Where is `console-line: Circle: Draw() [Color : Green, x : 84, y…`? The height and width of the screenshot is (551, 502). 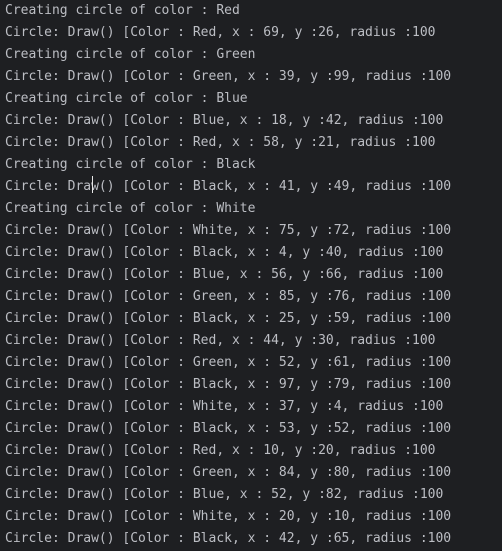
console-line: Circle: Draw() [Color : Green, x : 84, y… is located at coordinates (228, 472).